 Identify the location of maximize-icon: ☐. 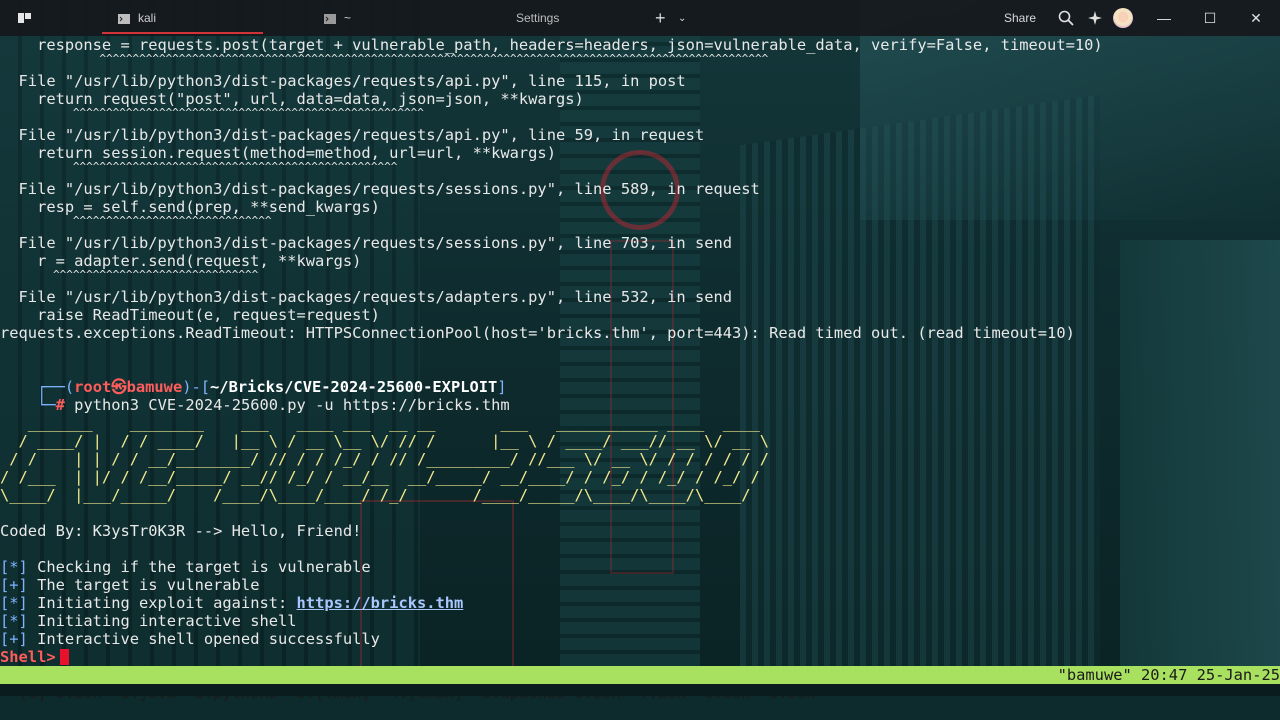
(1210, 18).